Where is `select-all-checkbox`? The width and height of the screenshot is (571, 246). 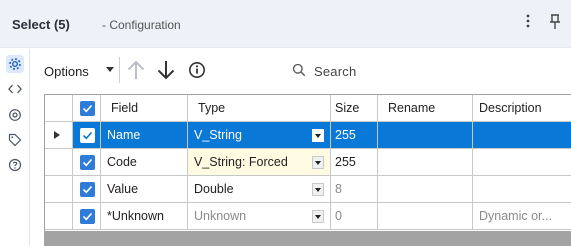 select-all-checkbox is located at coordinates (87, 108).